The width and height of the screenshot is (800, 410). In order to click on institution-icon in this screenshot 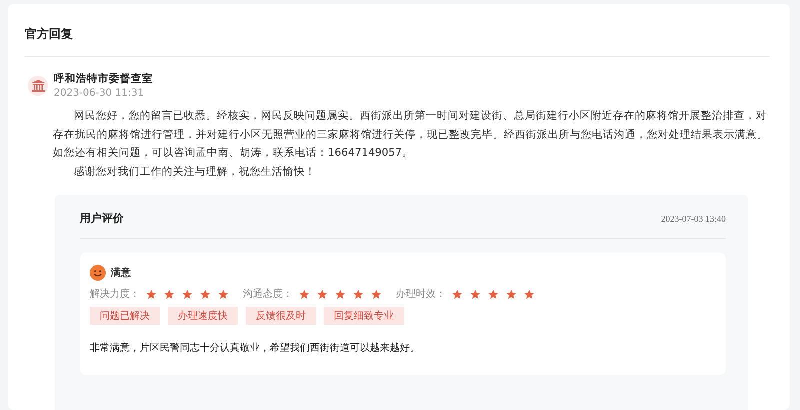, I will do `click(38, 86)`.